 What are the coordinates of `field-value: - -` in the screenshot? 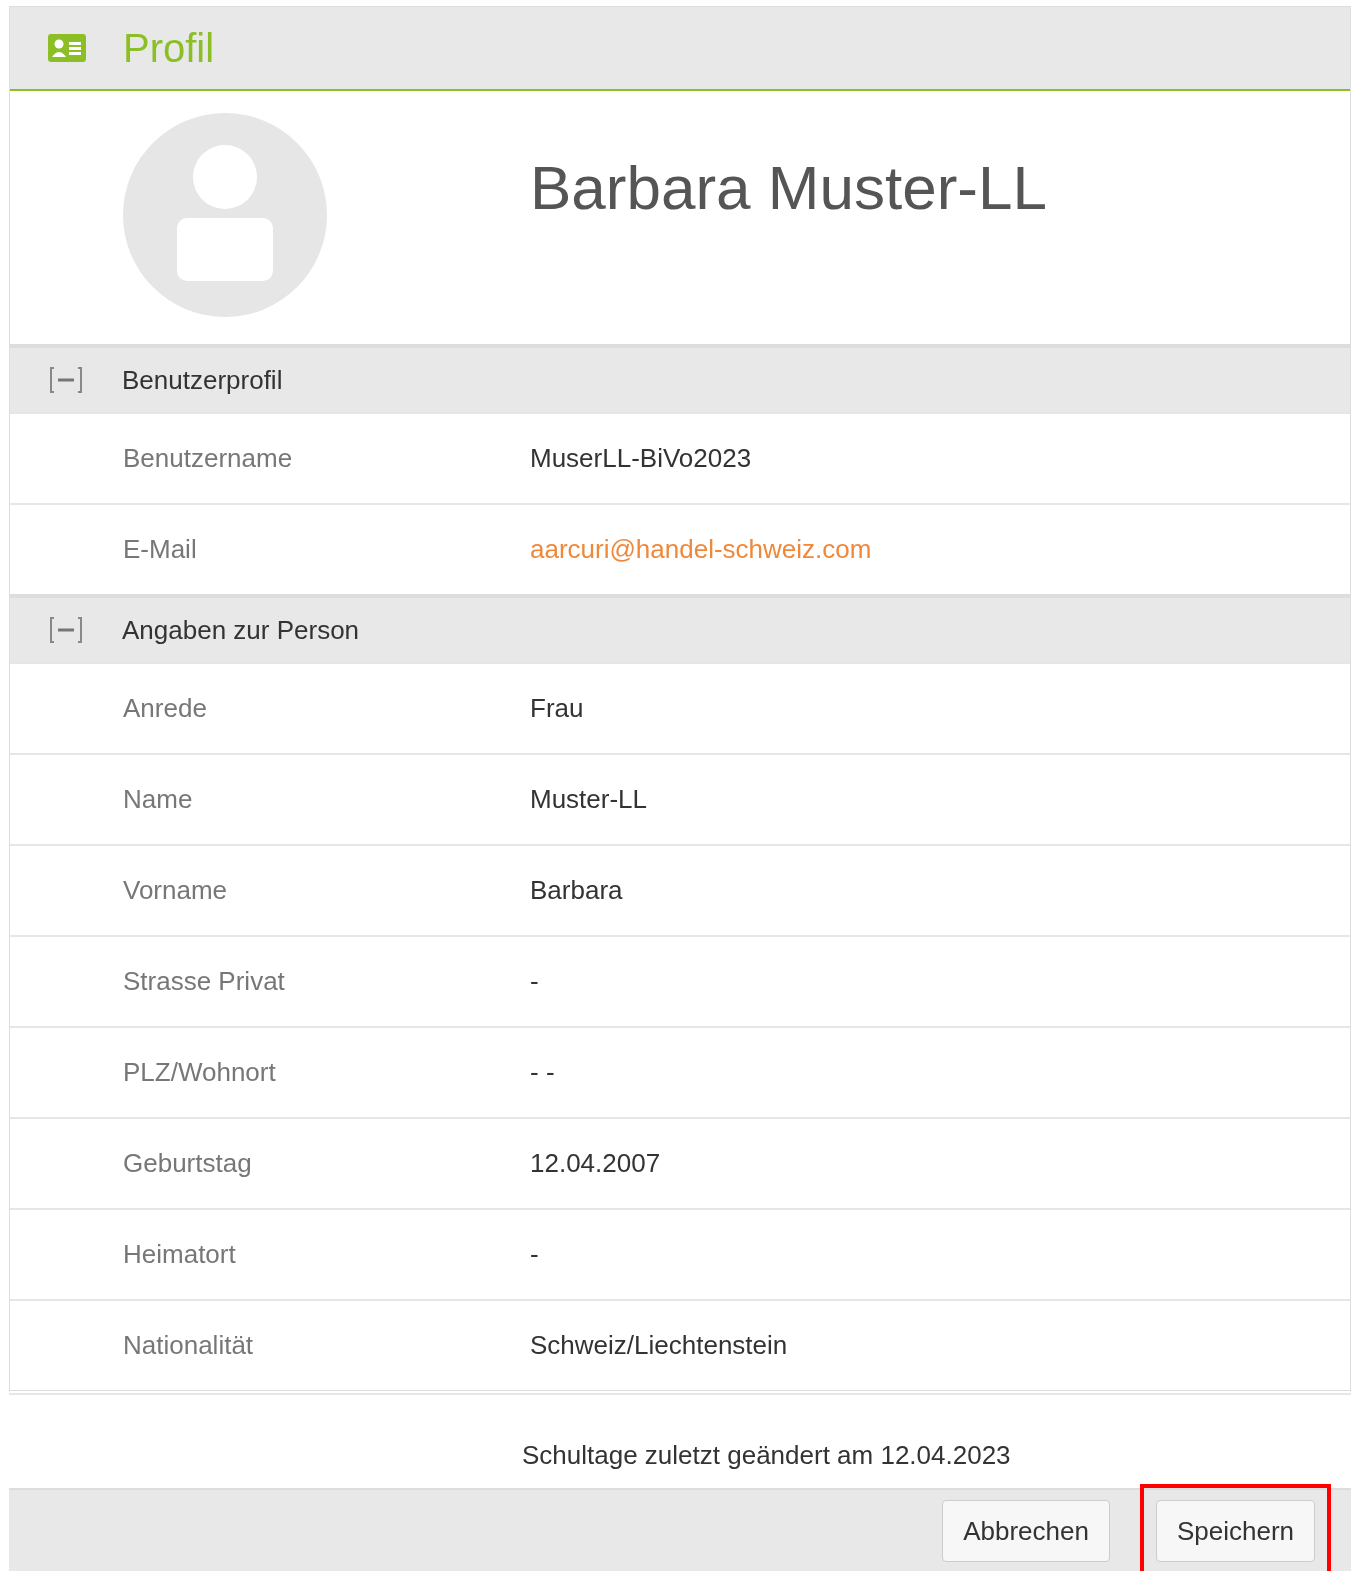 It's located at (542, 1072).